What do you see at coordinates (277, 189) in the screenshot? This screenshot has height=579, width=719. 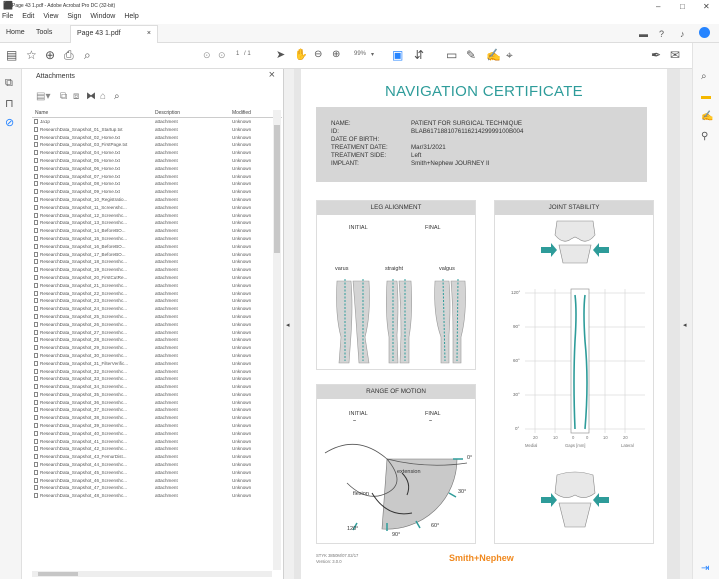 I see `scrollbar-thumb` at bounding box center [277, 189].